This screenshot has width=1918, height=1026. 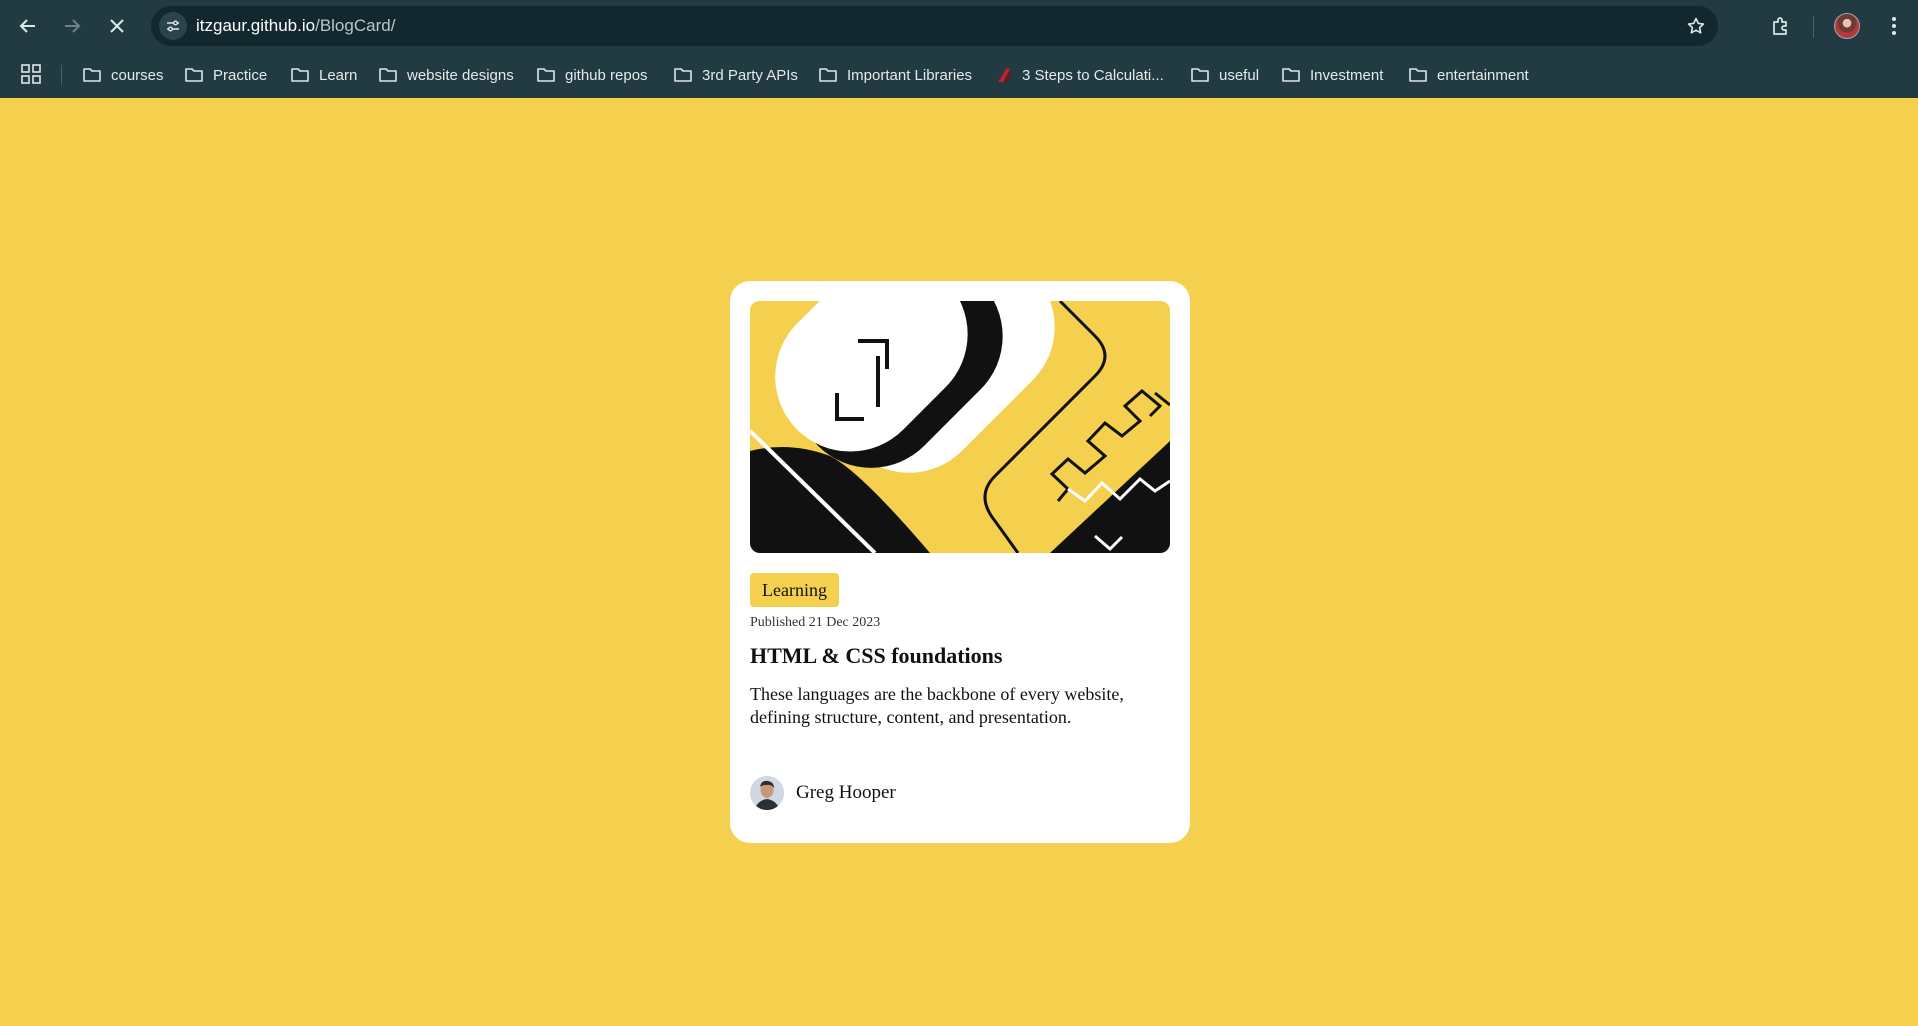 What do you see at coordinates (606, 75) in the screenshot?
I see `bookmark-label: github repos` at bounding box center [606, 75].